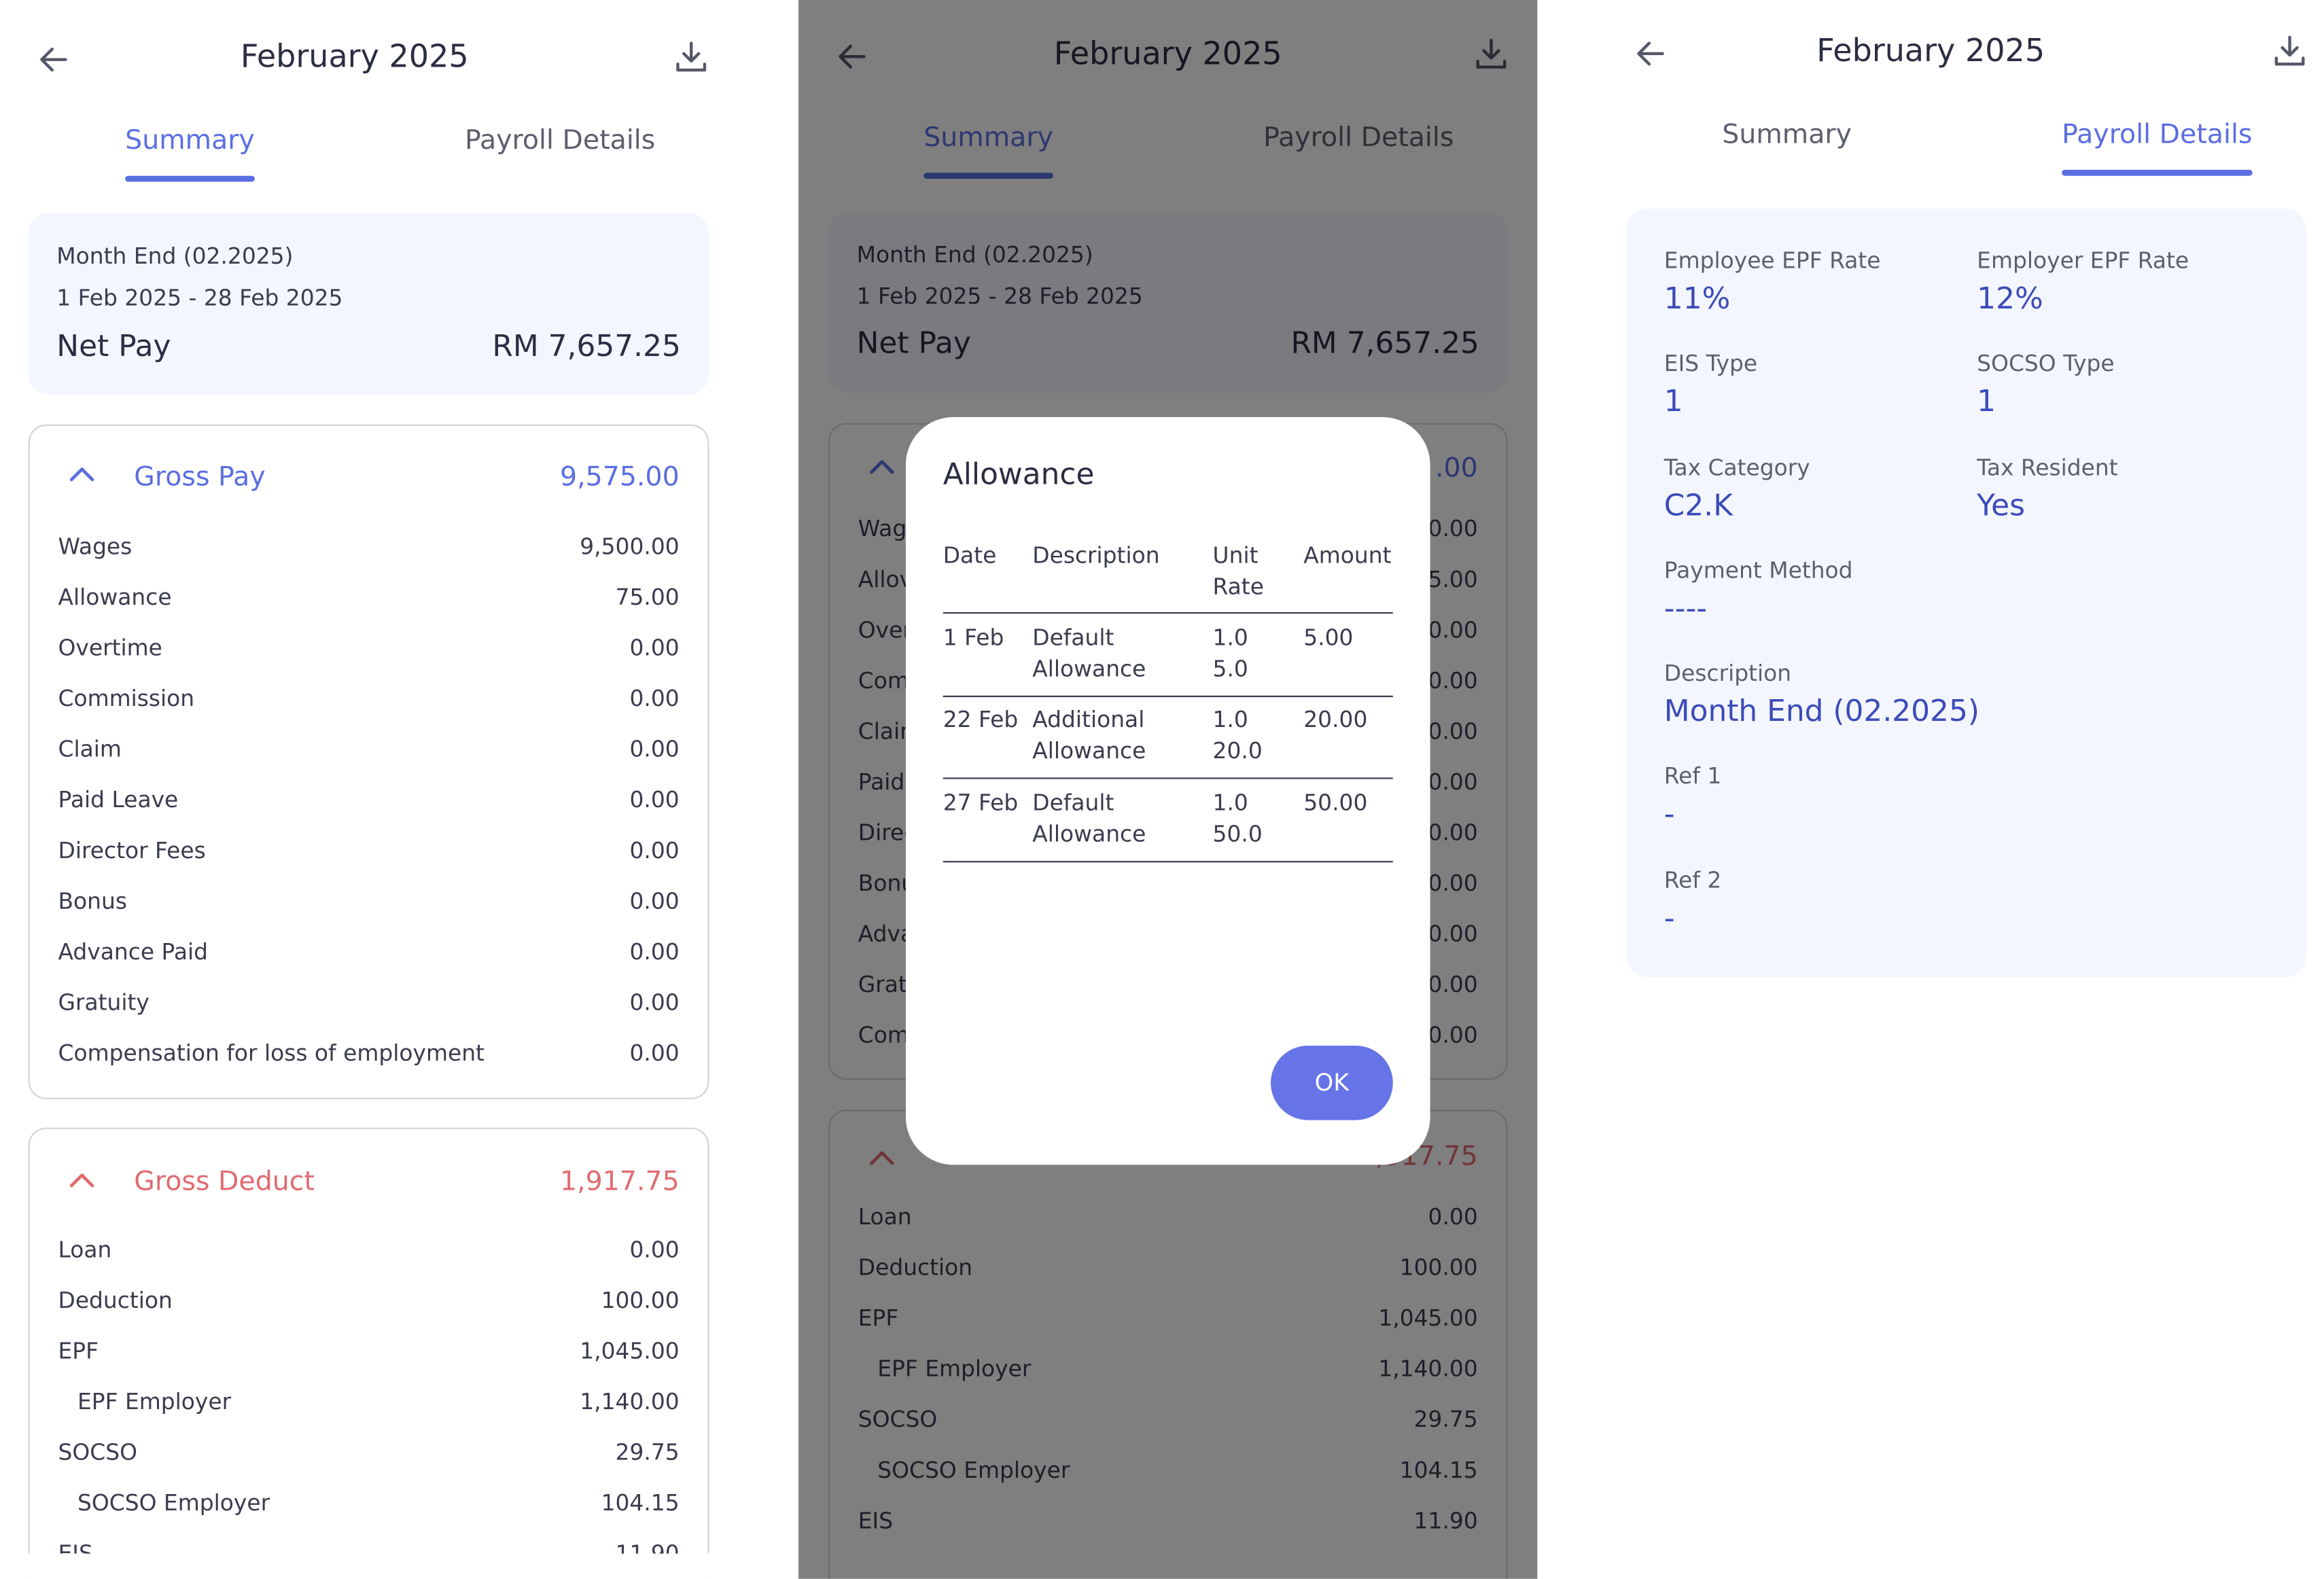 The height and width of the screenshot is (1579, 2324). What do you see at coordinates (368, 701) in the screenshot?
I see `list-item: Commission 0.00` at bounding box center [368, 701].